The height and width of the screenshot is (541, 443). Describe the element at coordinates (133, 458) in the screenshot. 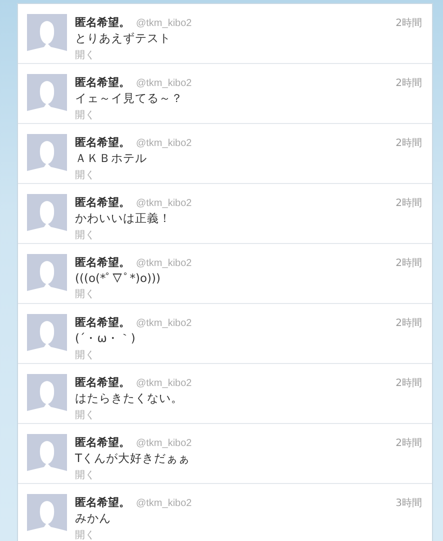

I see `tweet-text: Tくんが大好きだぁぁ` at that location.